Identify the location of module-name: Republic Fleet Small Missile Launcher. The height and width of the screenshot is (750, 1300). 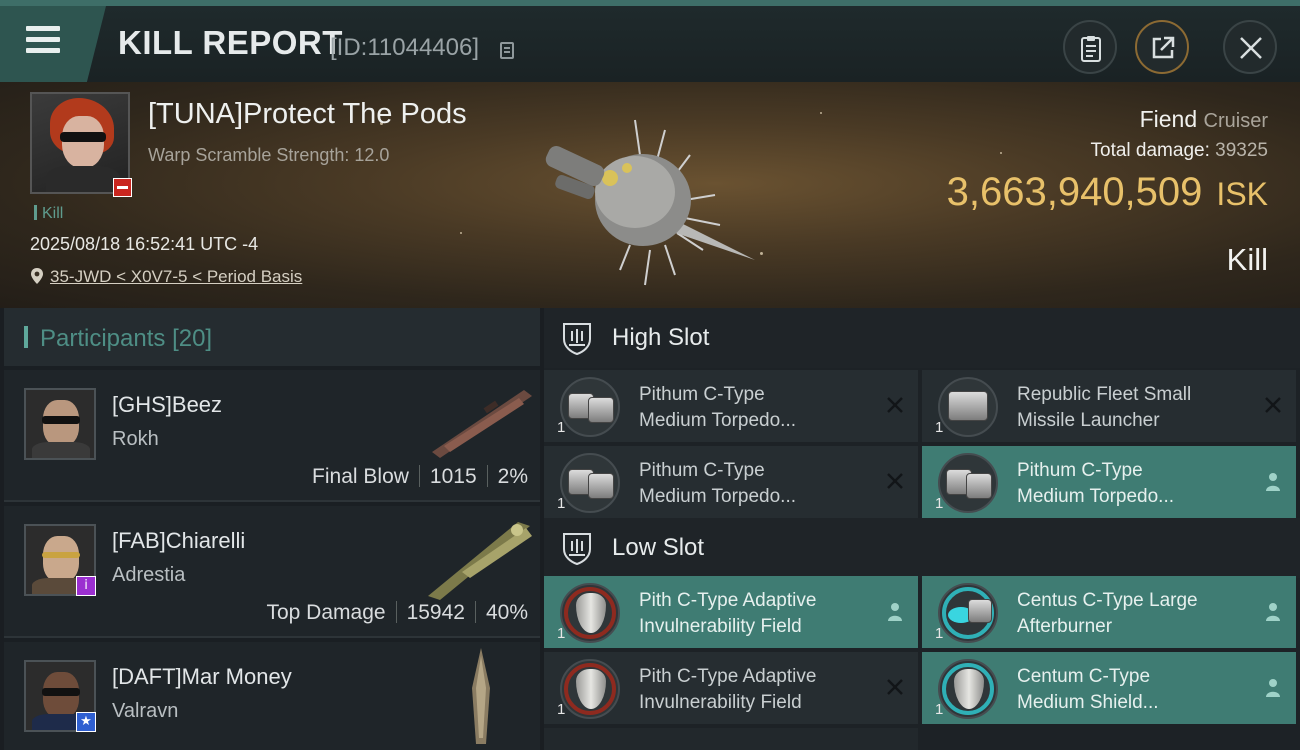
(1132, 408).